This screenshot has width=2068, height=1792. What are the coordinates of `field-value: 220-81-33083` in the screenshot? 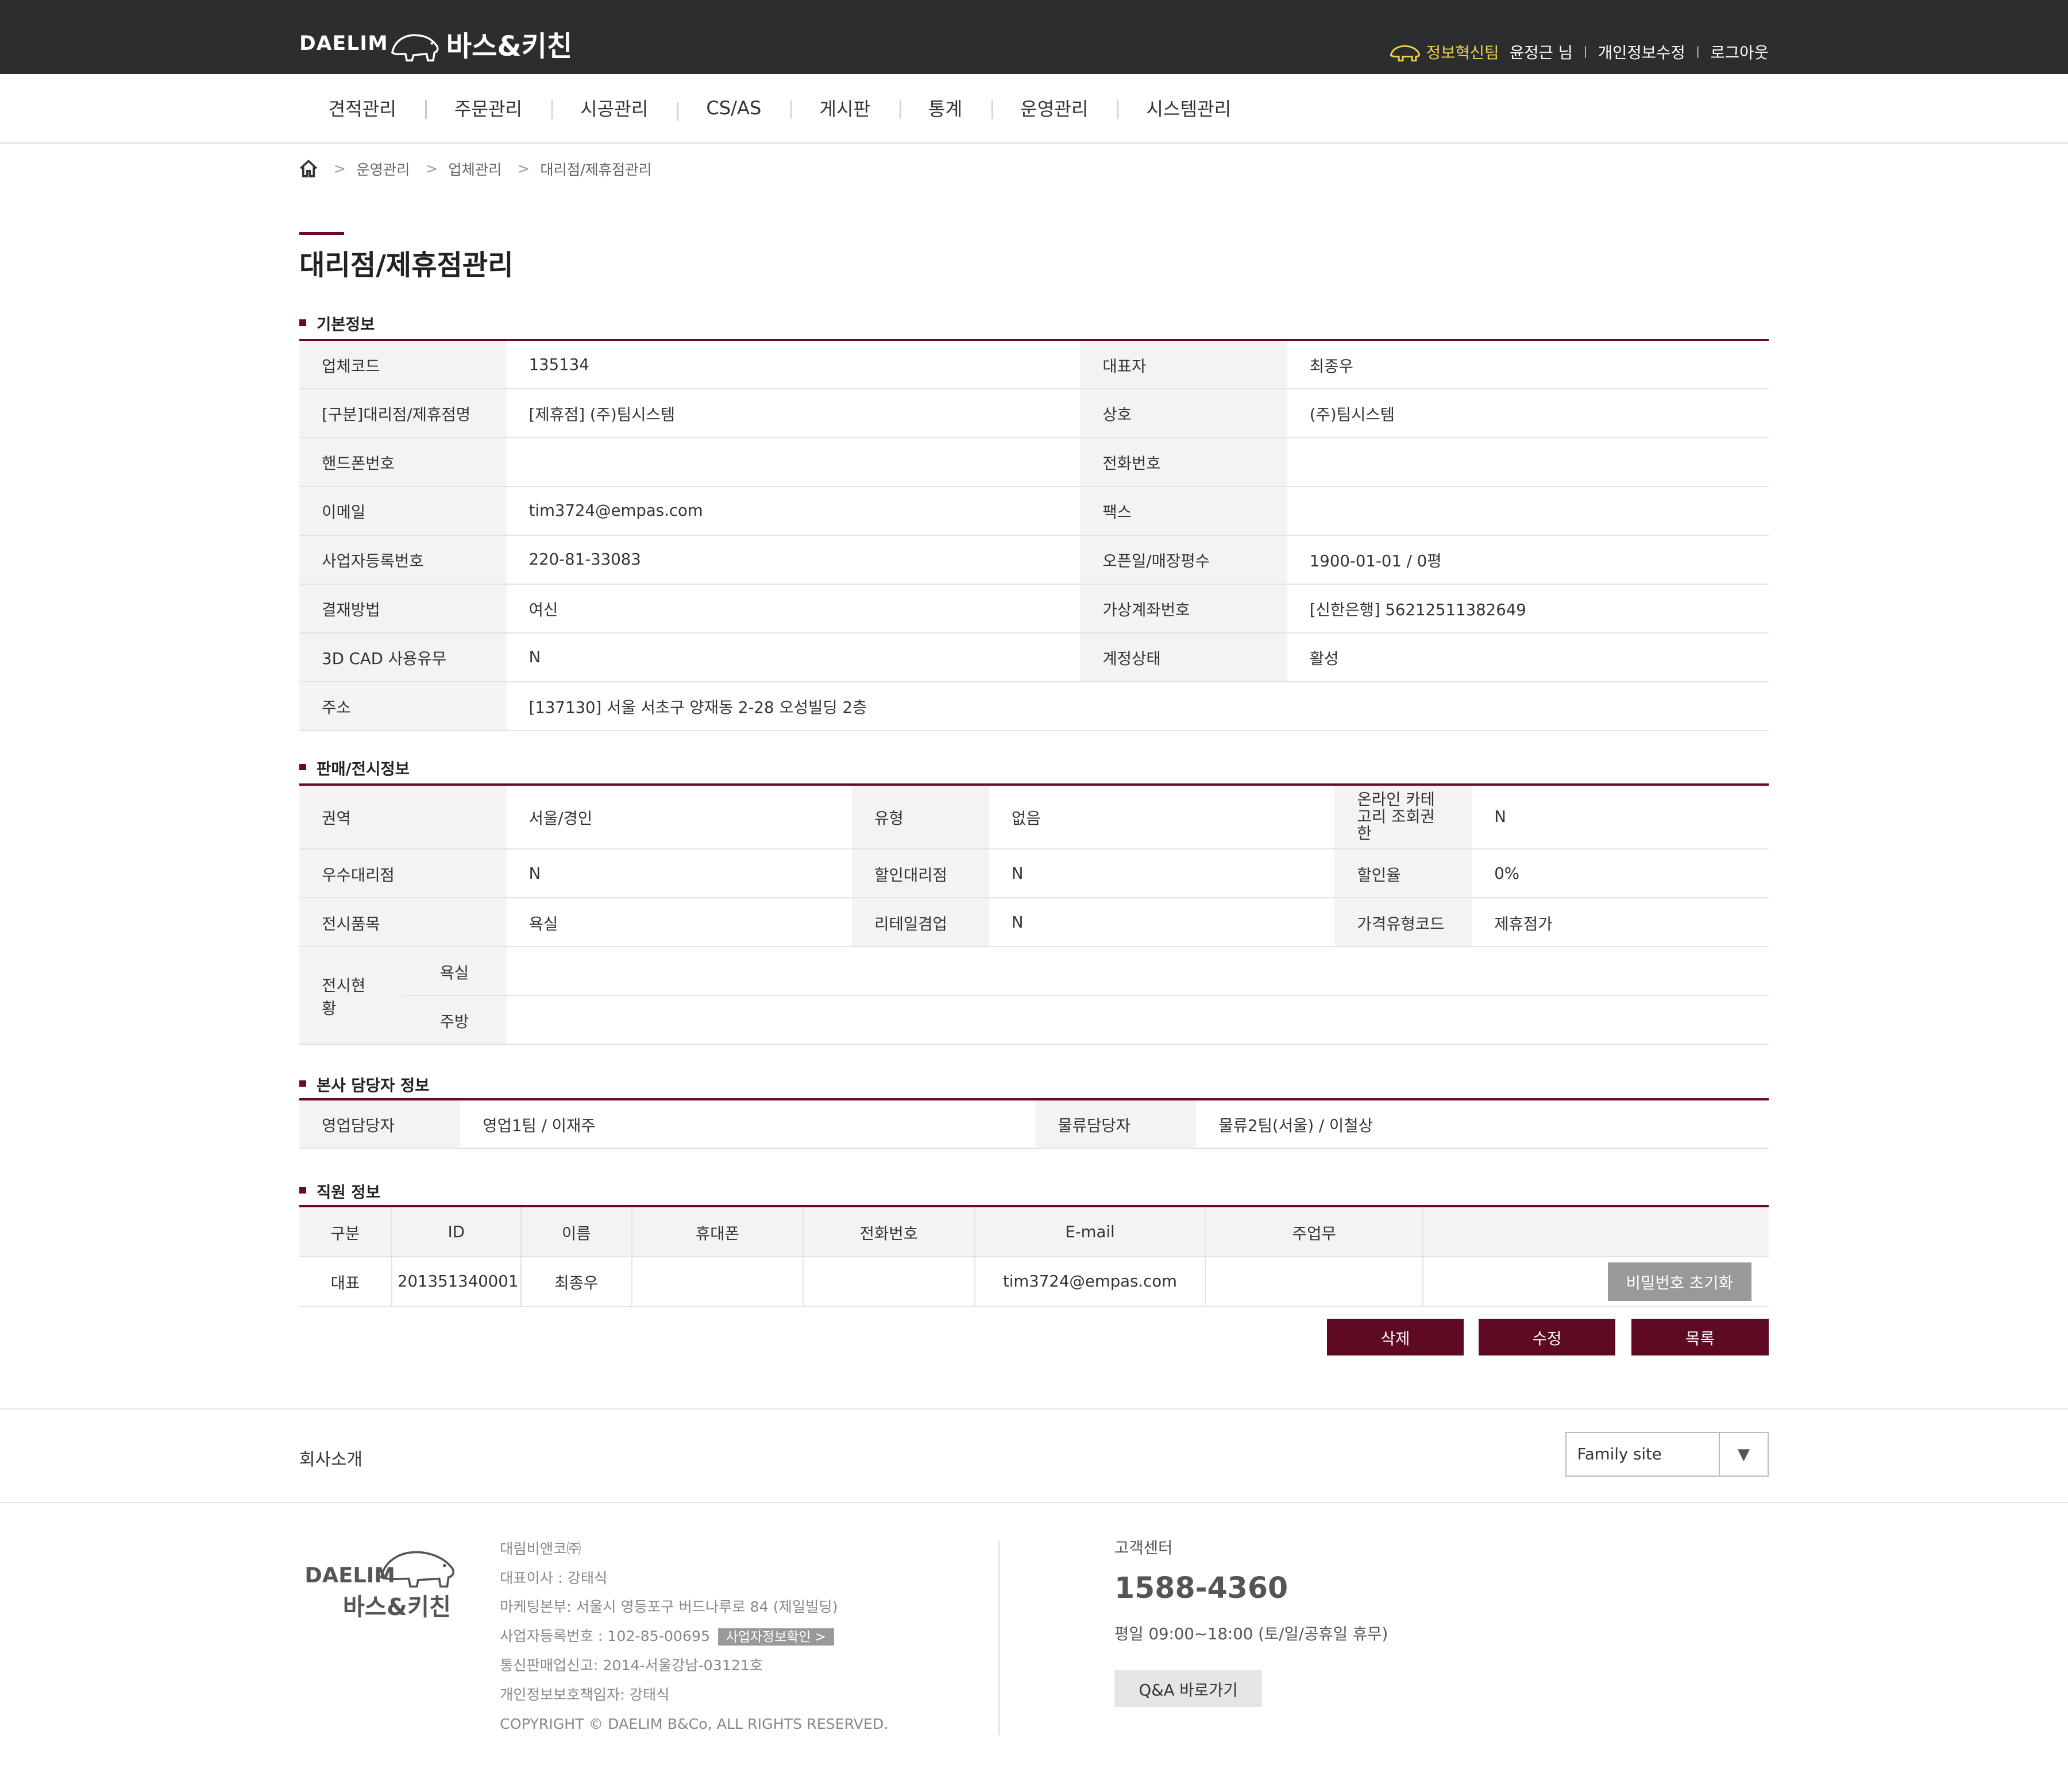 It's located at (793, 560).